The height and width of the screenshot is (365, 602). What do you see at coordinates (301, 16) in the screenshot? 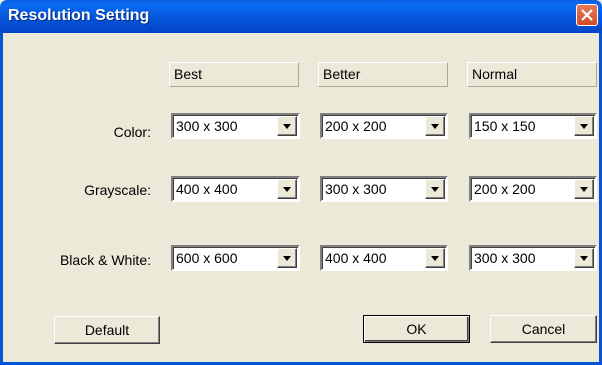
I see `title-bar: Resolution Setting` at bounding box center [301, 16].